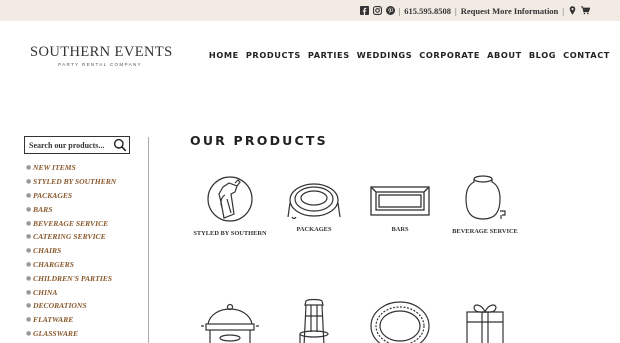  What do you see at coordinates (148, 240) in the screenshot?
I see `sidebar-divider` at bounding box center [148, 240].